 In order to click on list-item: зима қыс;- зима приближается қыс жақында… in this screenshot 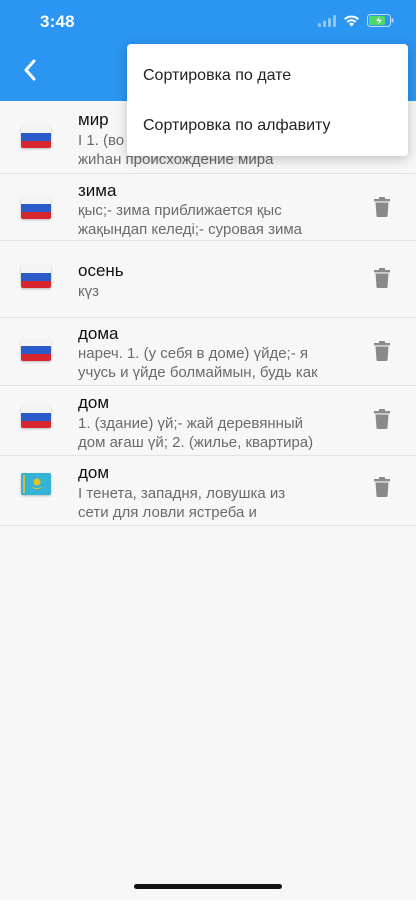, I will do `click(208, 207)`.